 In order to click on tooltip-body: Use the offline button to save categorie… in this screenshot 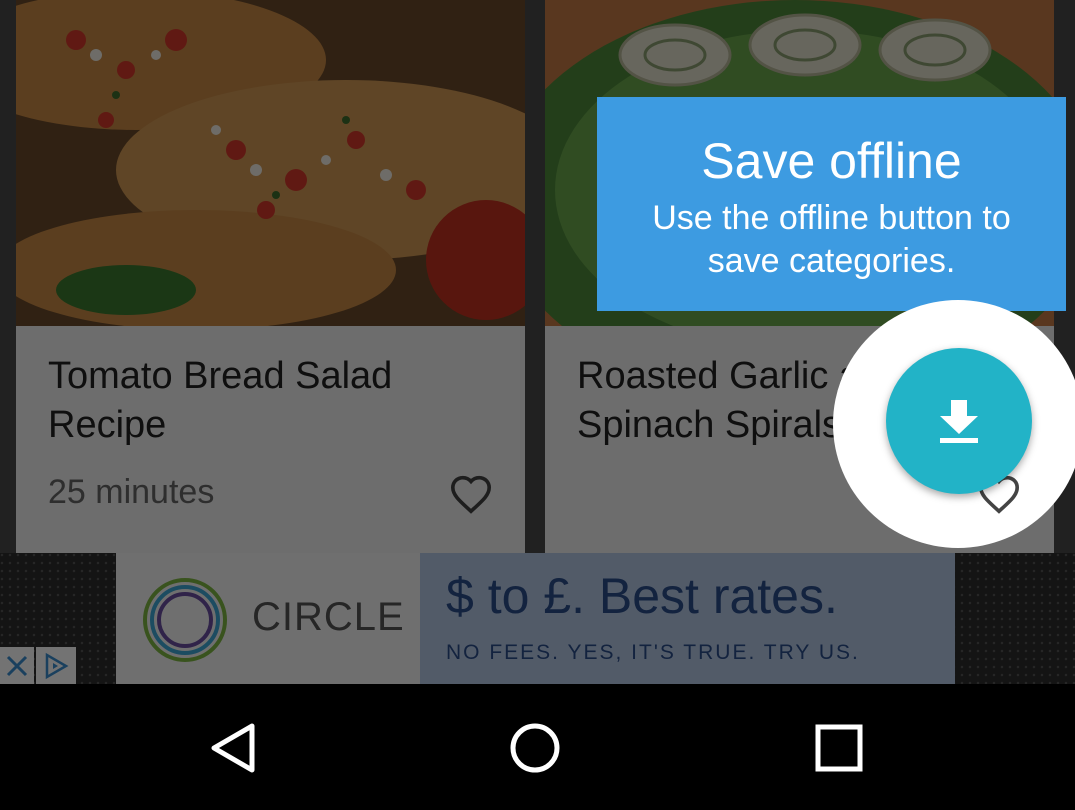, I will do `click(831, 239)`.